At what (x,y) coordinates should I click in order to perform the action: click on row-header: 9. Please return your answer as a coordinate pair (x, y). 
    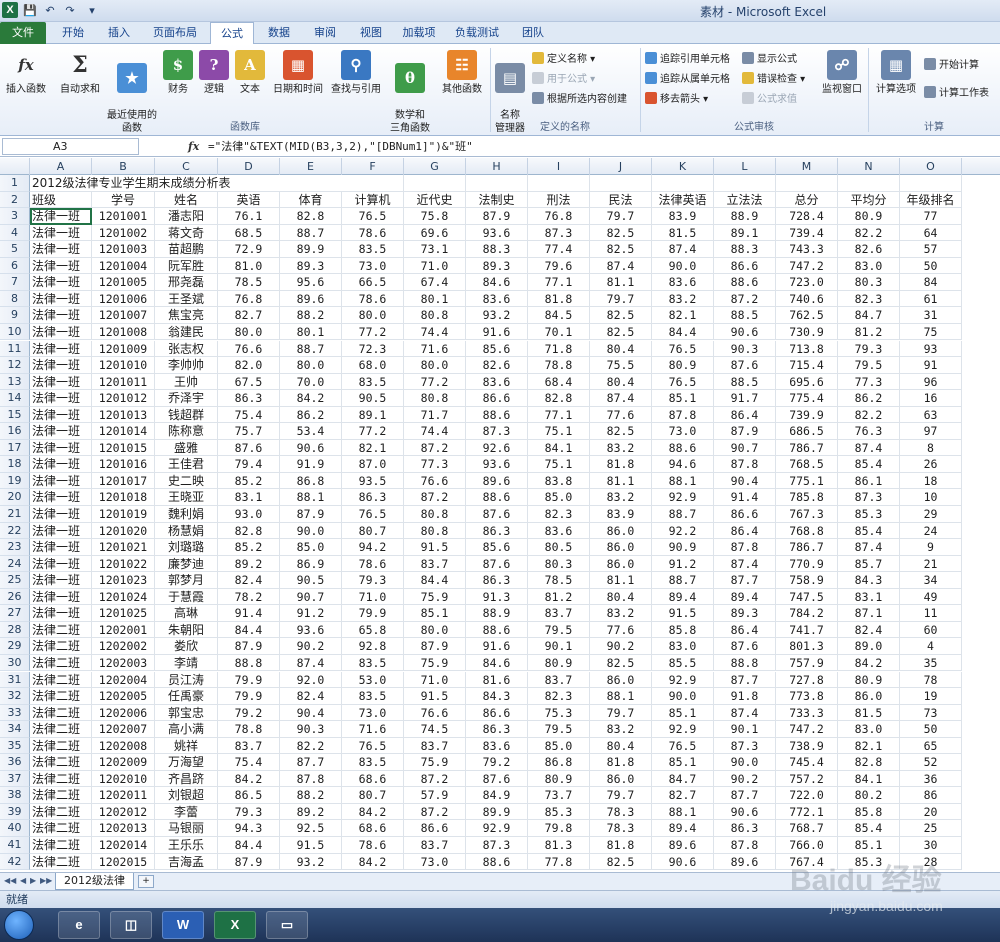
    Looking at the image, I should click on (15, 315).